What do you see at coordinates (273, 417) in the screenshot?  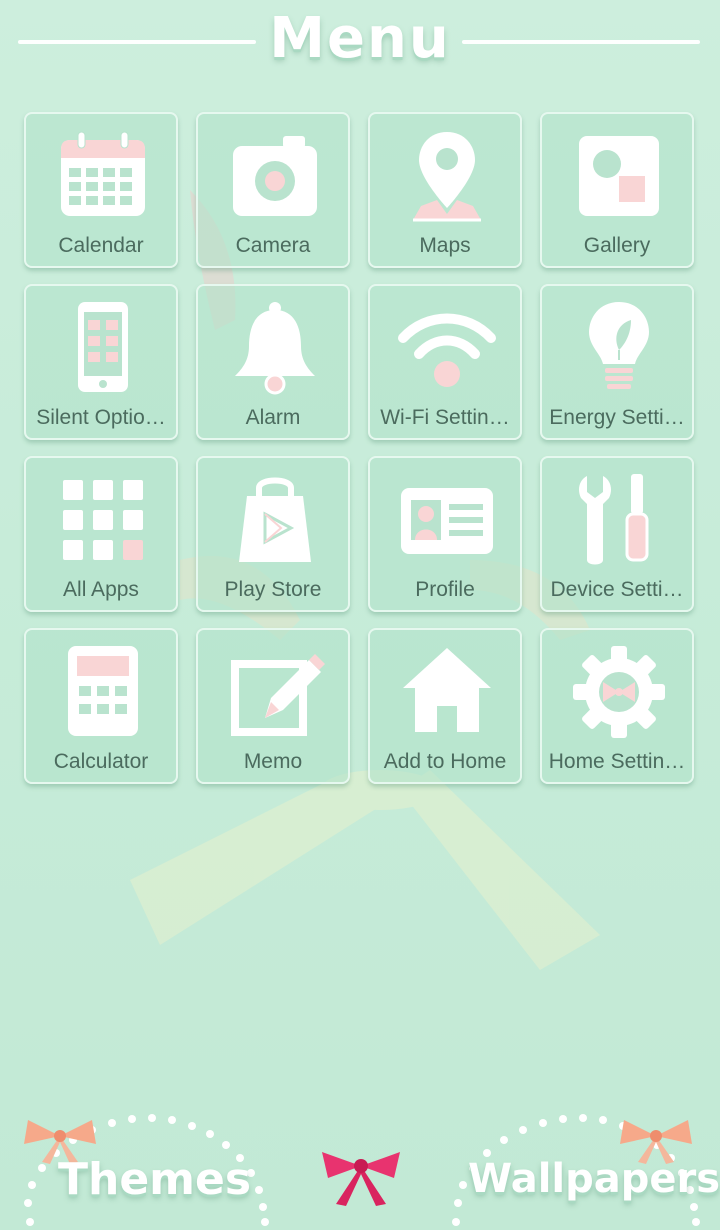 I see `tile-label: Alarm` at bounding box center [273, 417].